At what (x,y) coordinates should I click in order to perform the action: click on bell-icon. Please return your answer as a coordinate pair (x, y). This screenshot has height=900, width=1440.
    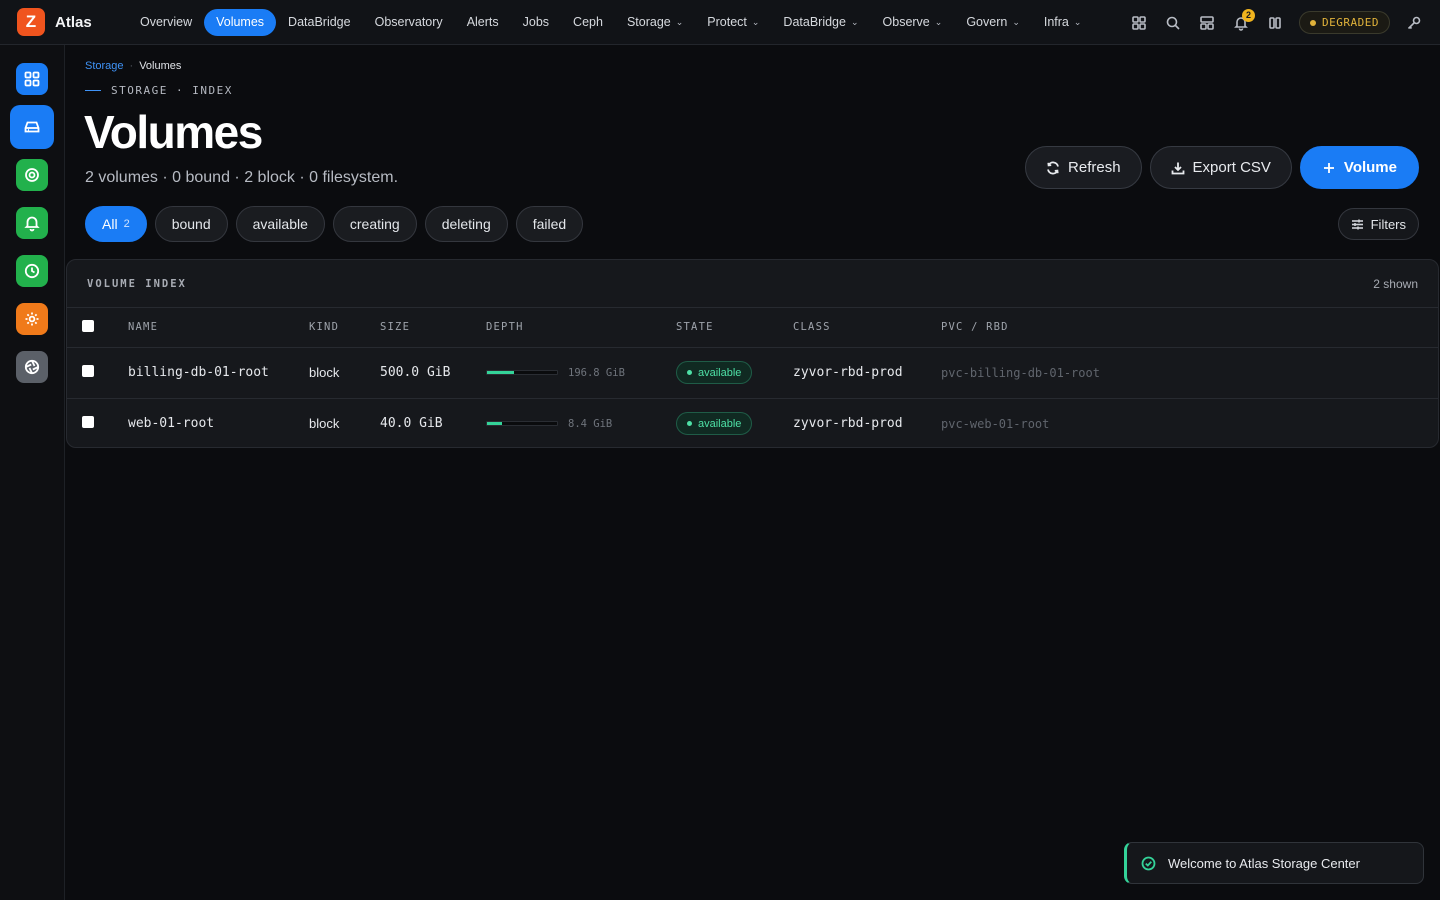
    Looking at the image, I should click on (32, 224).